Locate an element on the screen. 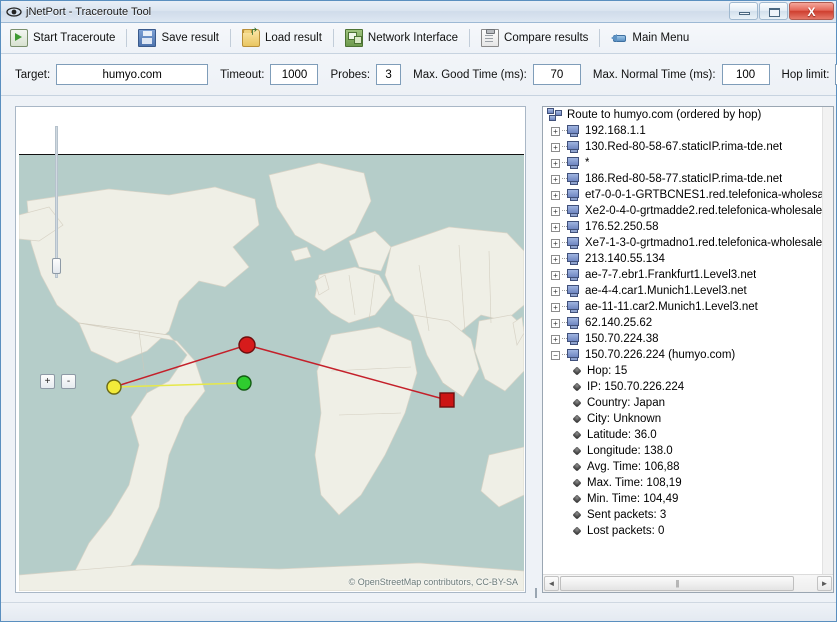  tree-hop-node: + 176.52.250.58 is located at coordinates (683, 227).